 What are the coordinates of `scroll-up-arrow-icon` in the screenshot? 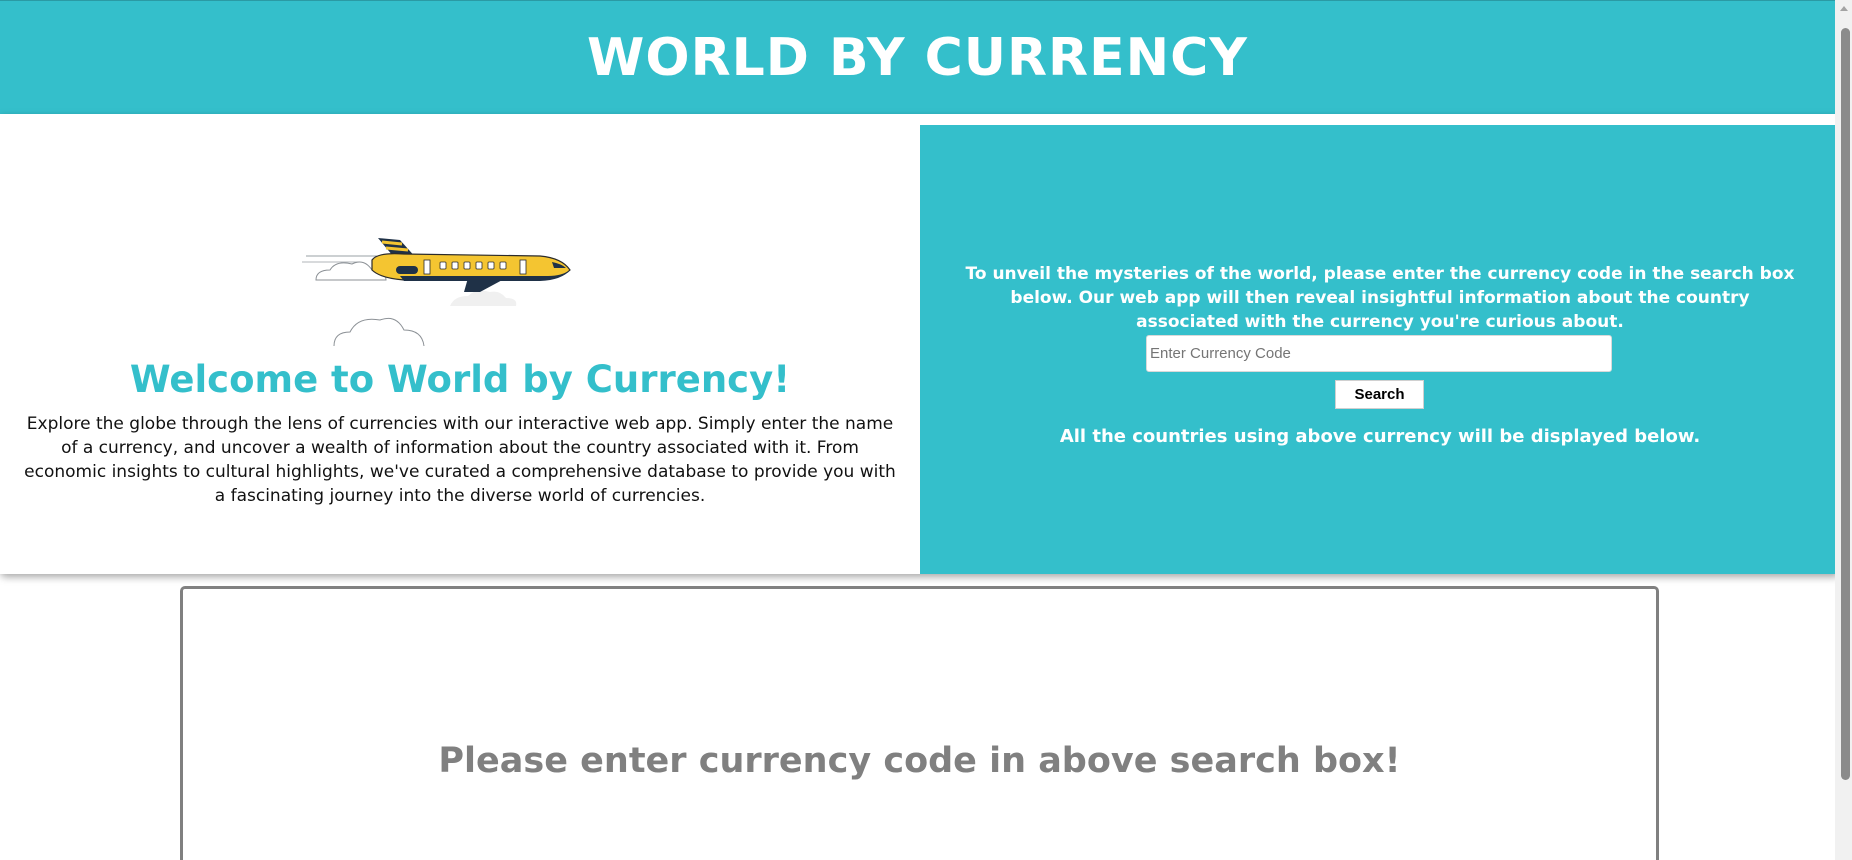 It's located at (1843, 8).